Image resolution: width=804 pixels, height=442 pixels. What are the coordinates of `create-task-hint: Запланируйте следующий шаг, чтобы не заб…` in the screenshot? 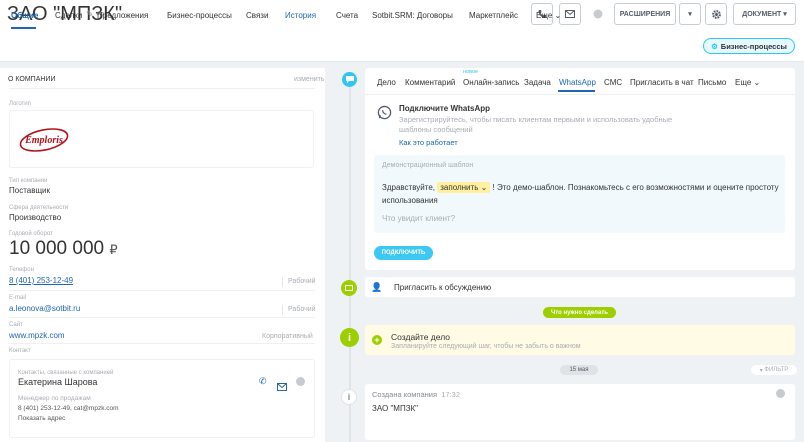 It's located at (486, 346).